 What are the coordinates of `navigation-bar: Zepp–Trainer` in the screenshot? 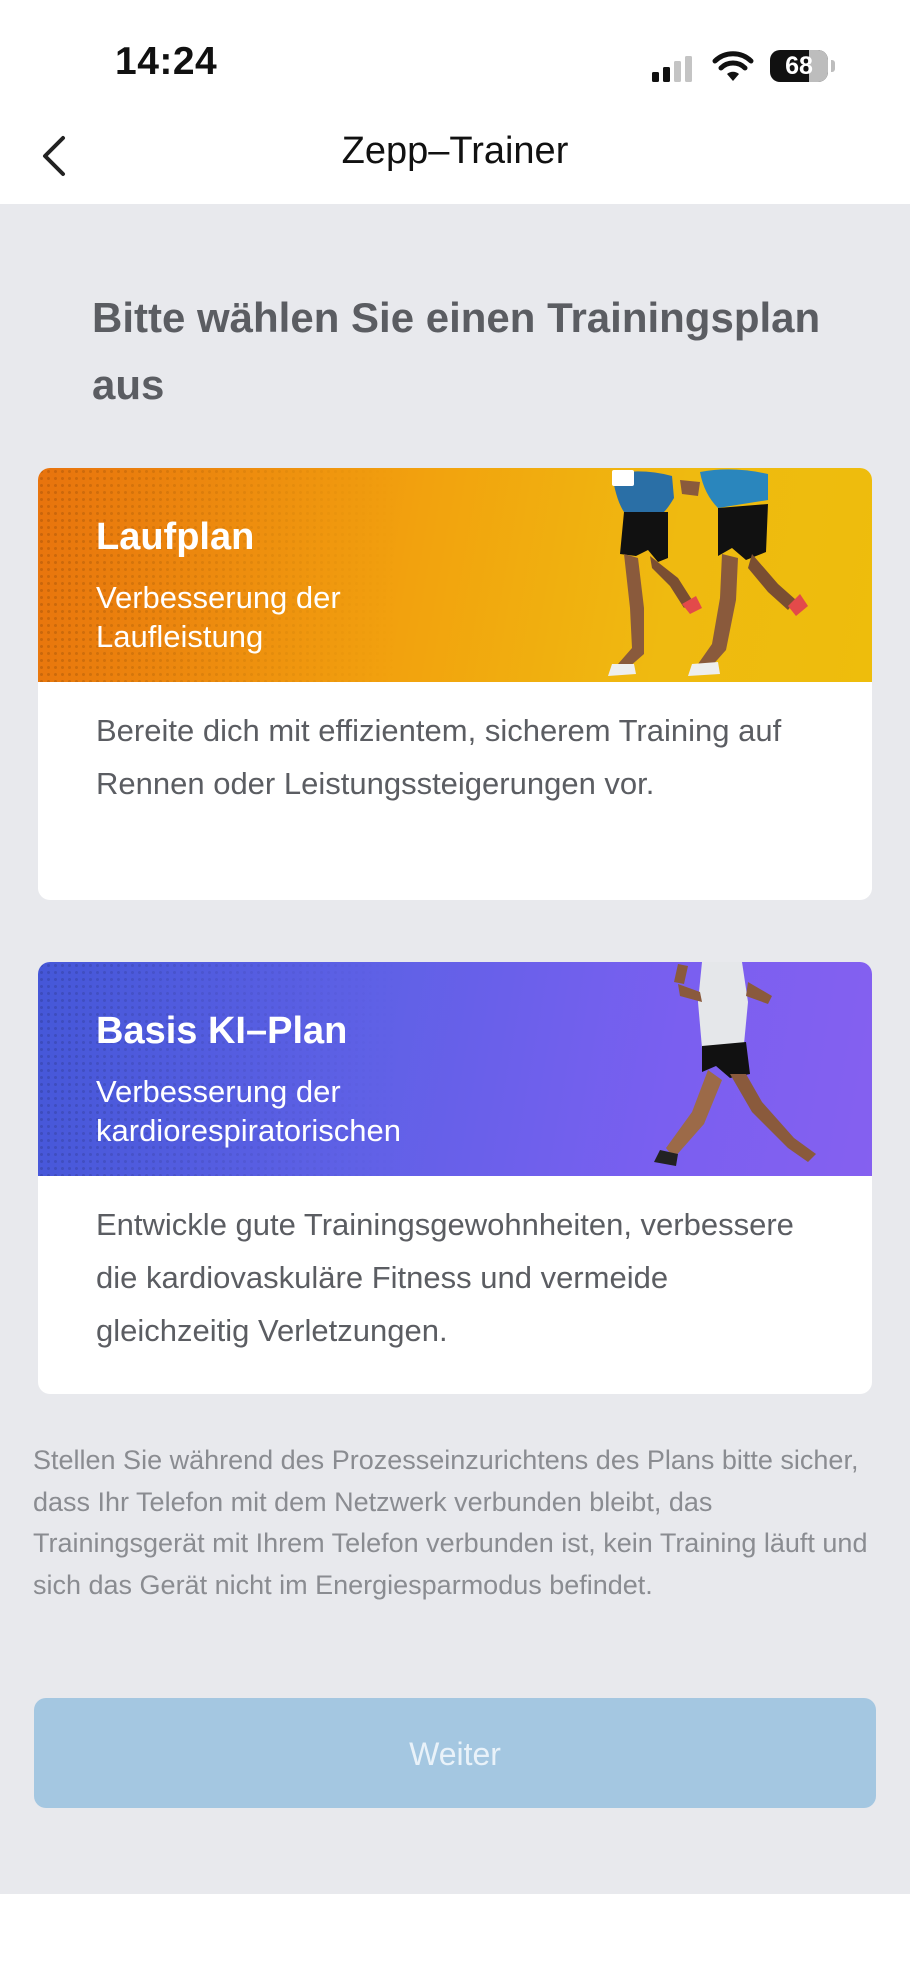 It's located at (455, 156).